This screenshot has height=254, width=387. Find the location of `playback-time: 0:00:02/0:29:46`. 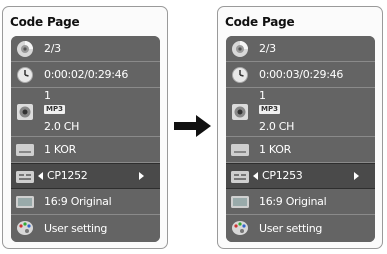

playback-time: 0:00:02/0:29:46 is located at coordinates (86, 74).